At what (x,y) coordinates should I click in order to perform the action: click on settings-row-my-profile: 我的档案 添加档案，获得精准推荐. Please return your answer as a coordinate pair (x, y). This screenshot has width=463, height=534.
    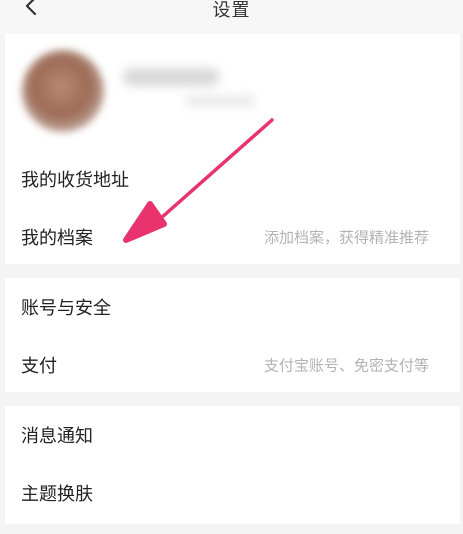
    Looking at the image, I should click on (232, 237).